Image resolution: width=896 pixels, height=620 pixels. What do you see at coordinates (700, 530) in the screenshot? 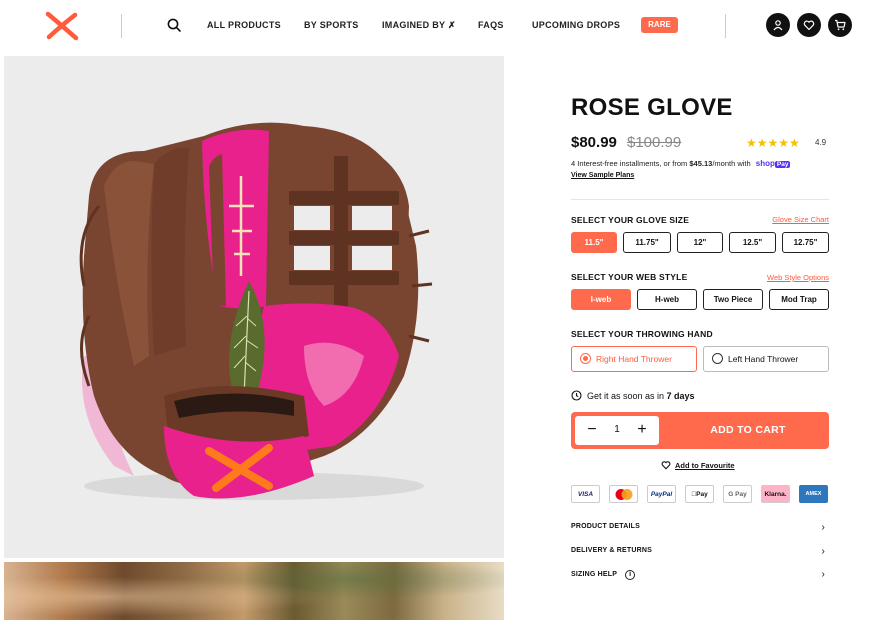
I see `accordion-product-details: PRODUCT DETAILS ›` at bounding box center [700, 530].